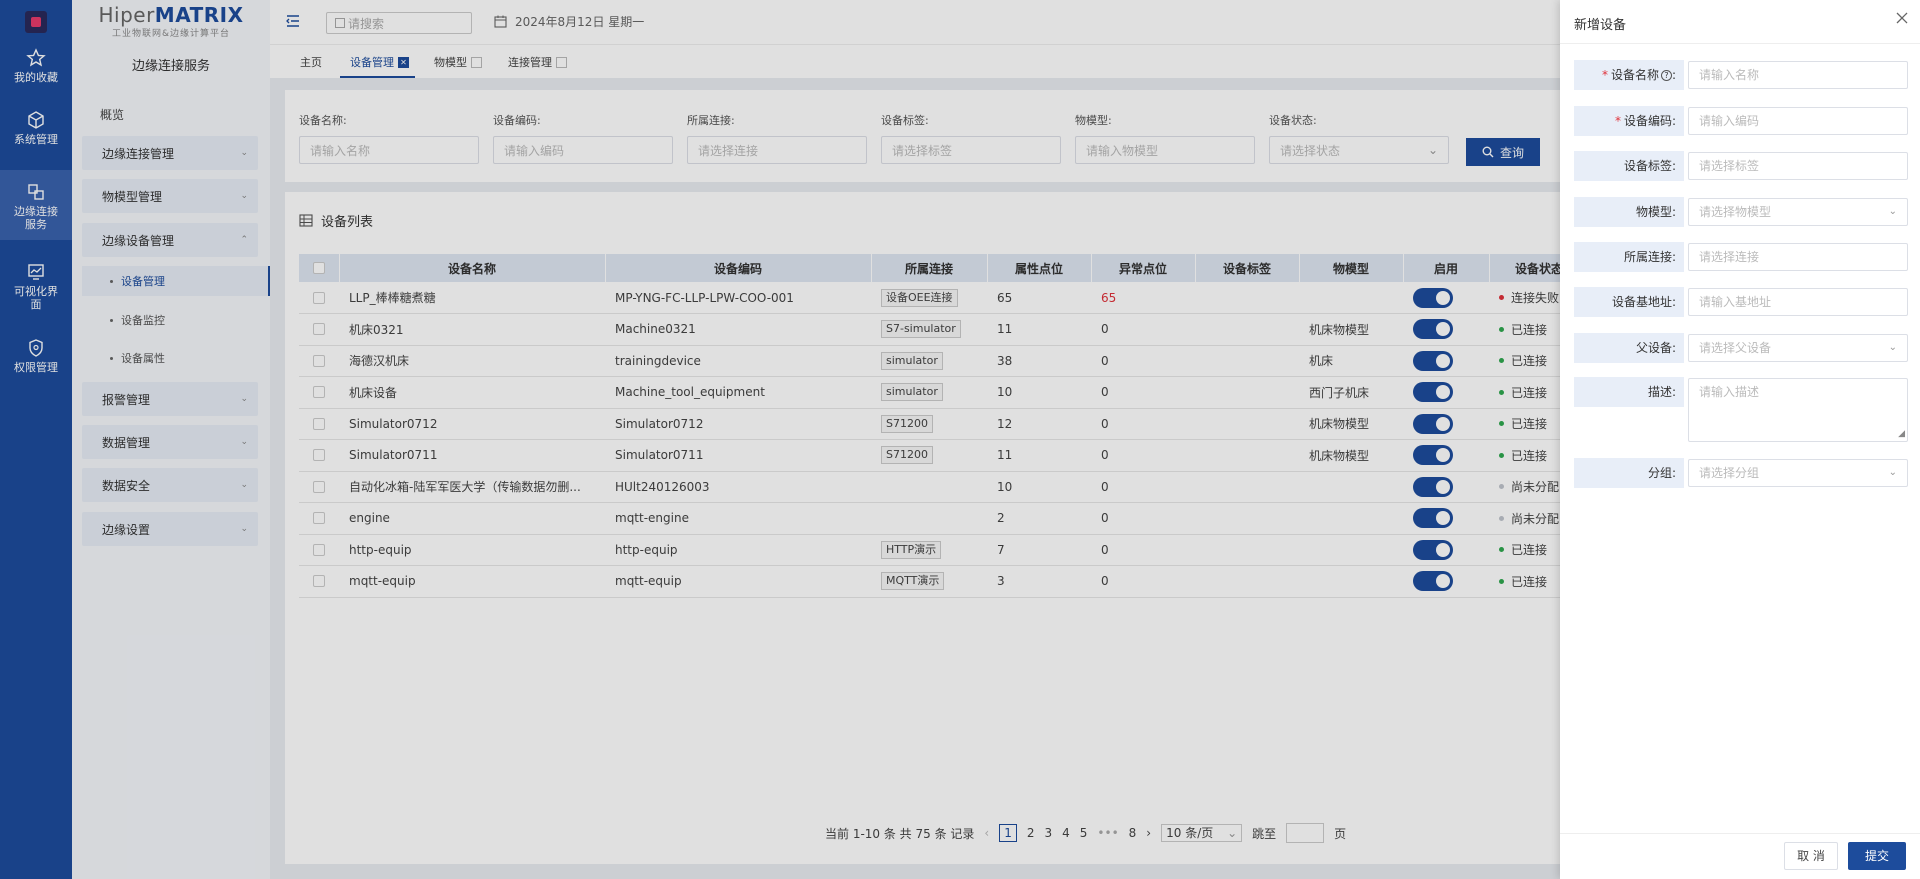  Describe the element at coordinates (1641, 302) in the screenshot. I see `form-label-text: 设备基地址` at that location.